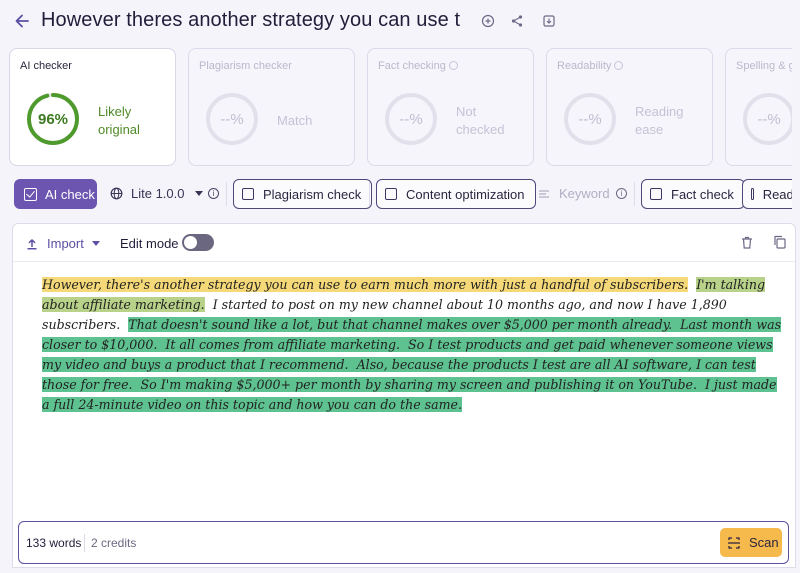 This screenshot has width=800, height=573. I want to click on checkbox-checked-icon, so click(30, 194).